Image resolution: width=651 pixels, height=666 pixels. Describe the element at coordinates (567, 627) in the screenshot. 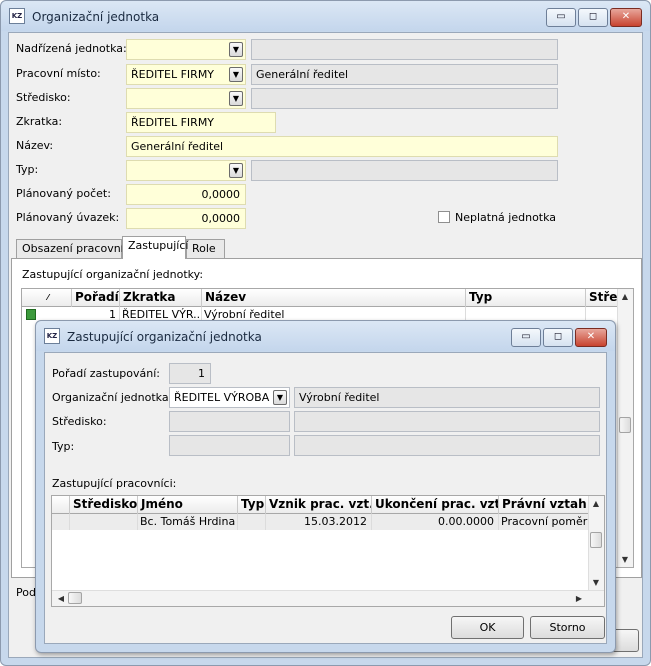

I see `storno-button: Storno` at that location.